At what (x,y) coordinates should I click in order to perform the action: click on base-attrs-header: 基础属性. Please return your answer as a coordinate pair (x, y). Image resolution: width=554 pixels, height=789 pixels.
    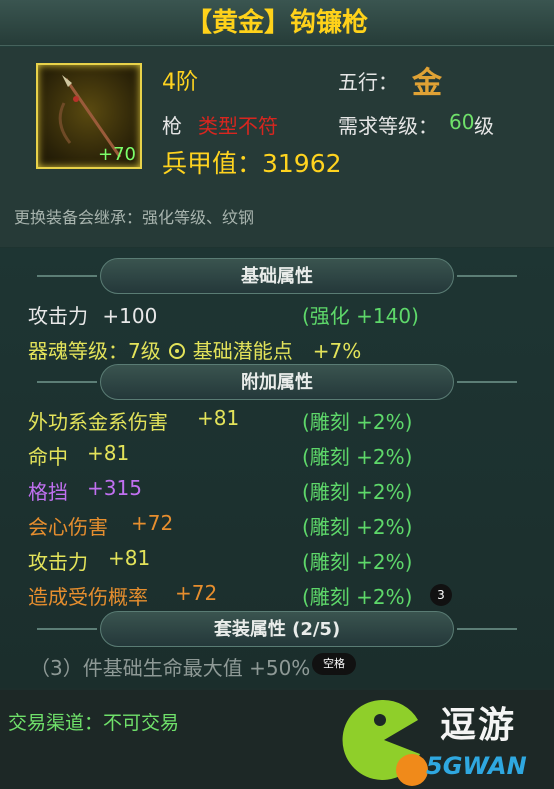
    Looking at the image, I should click on (277, 276).